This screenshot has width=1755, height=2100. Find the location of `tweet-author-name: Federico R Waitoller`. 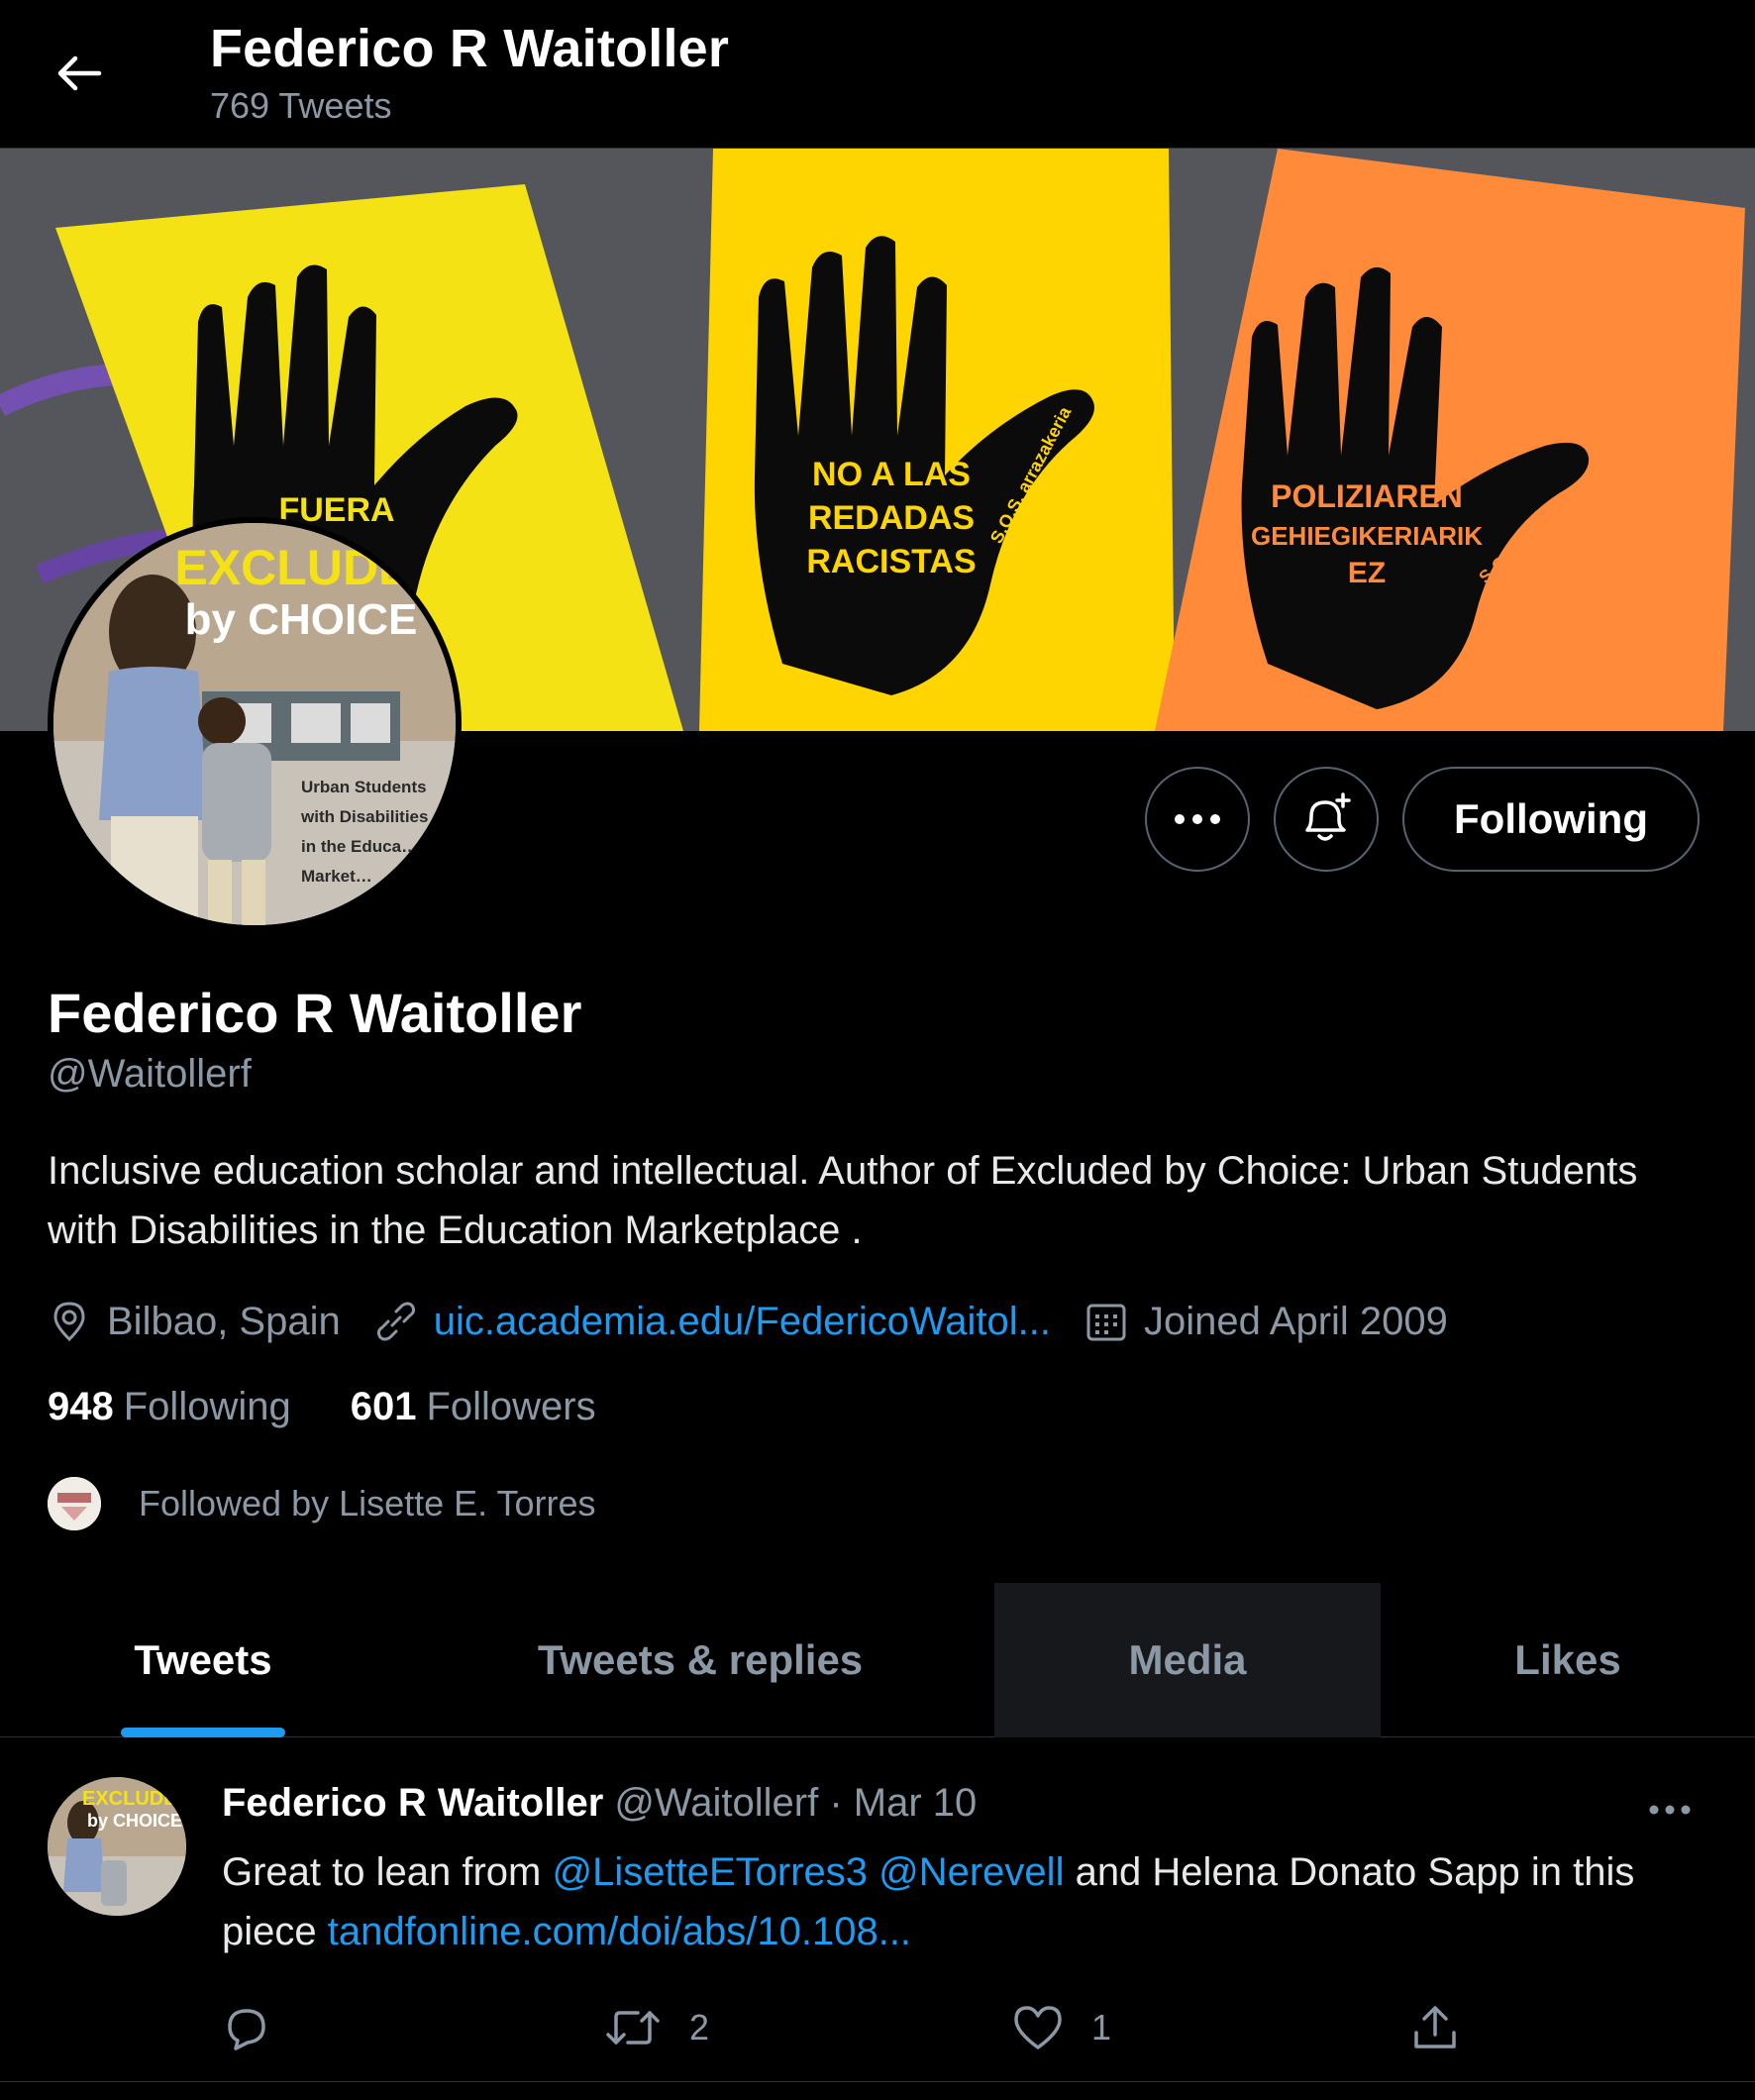

tweet-author-name: Federico R Waitoller is located at coordinates (412, 1803).